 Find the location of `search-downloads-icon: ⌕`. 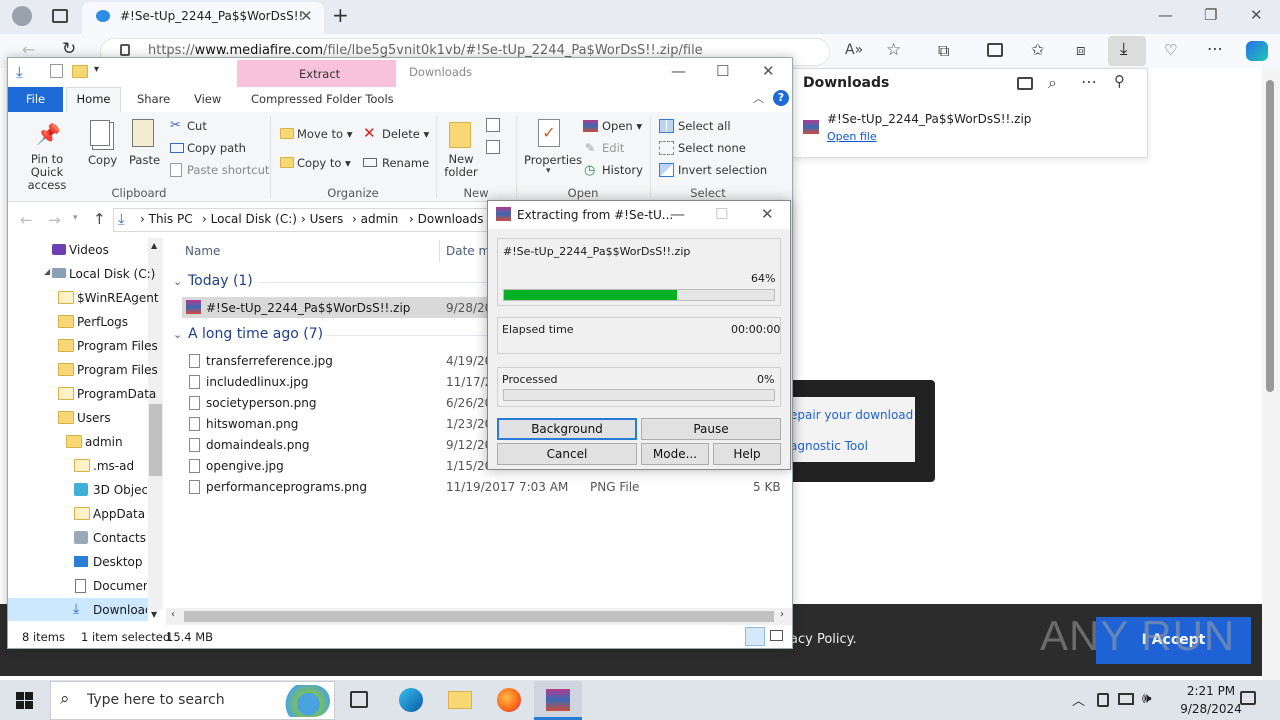

search-downloads-icon: ⌕ is located at coordinates (1052, 83).